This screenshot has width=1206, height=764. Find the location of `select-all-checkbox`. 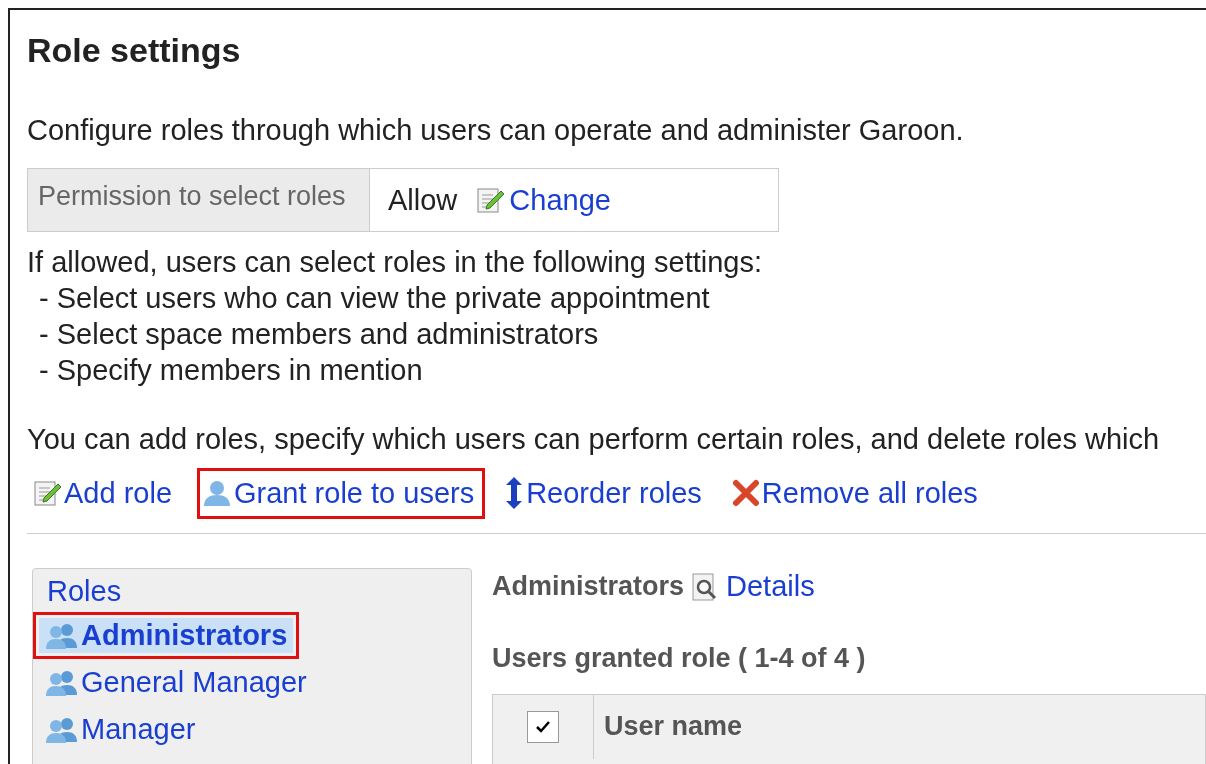

select-all-checkbox is located at coordinates (543, 727).